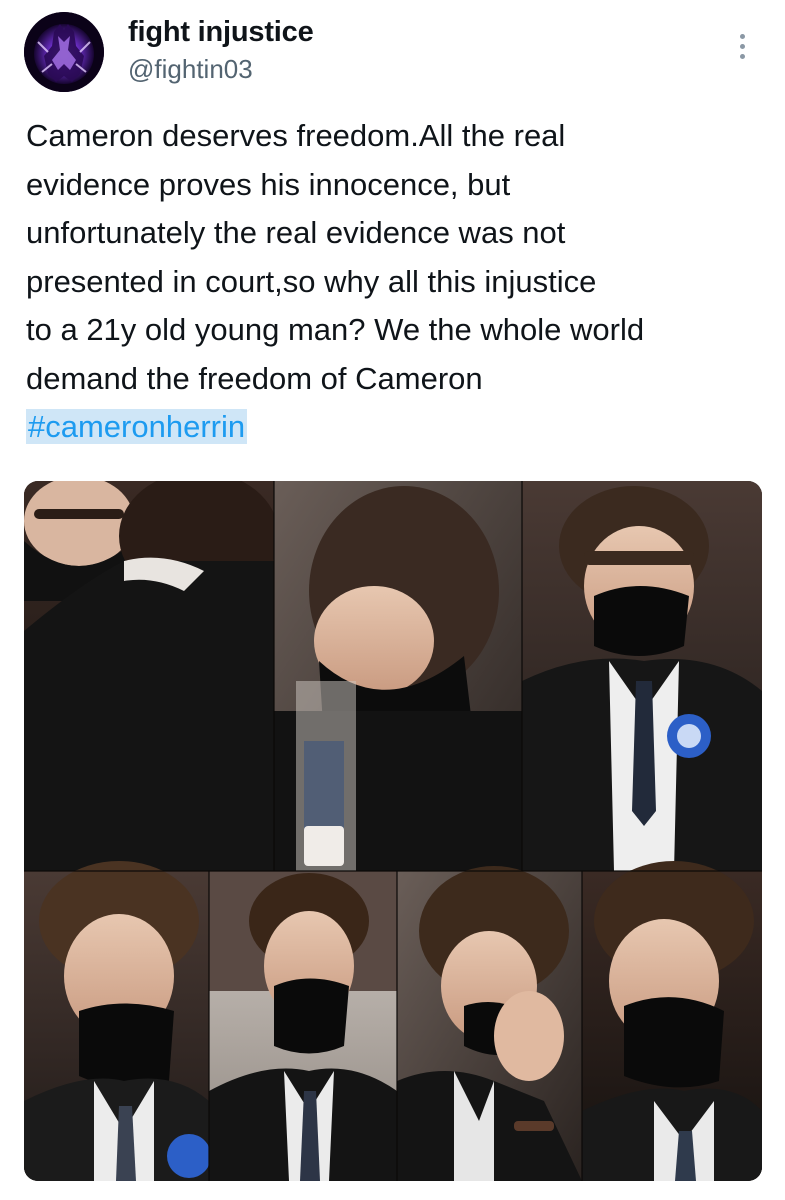  What do you see at coordinates (296, 232) in the screenshot?
I see `tweet-text-line: unfortunately the real evidence was not` at bounding box center [296, 232].